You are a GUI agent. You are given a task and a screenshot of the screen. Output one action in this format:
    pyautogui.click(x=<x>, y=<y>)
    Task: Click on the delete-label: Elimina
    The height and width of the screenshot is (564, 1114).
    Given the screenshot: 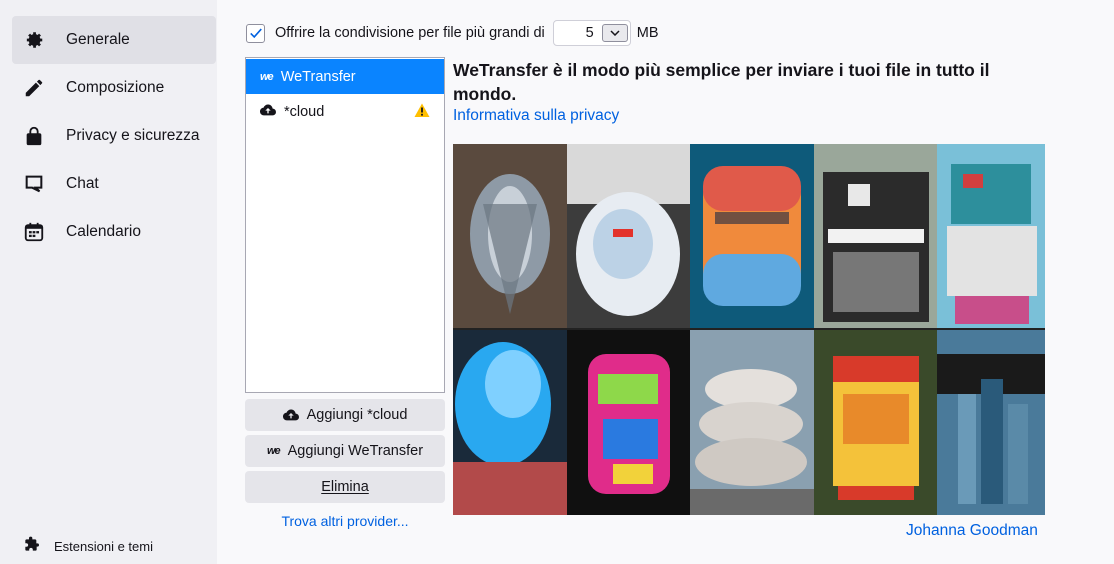 What is the action you would take?
    pyautogui.click(x=345, y=487)
    